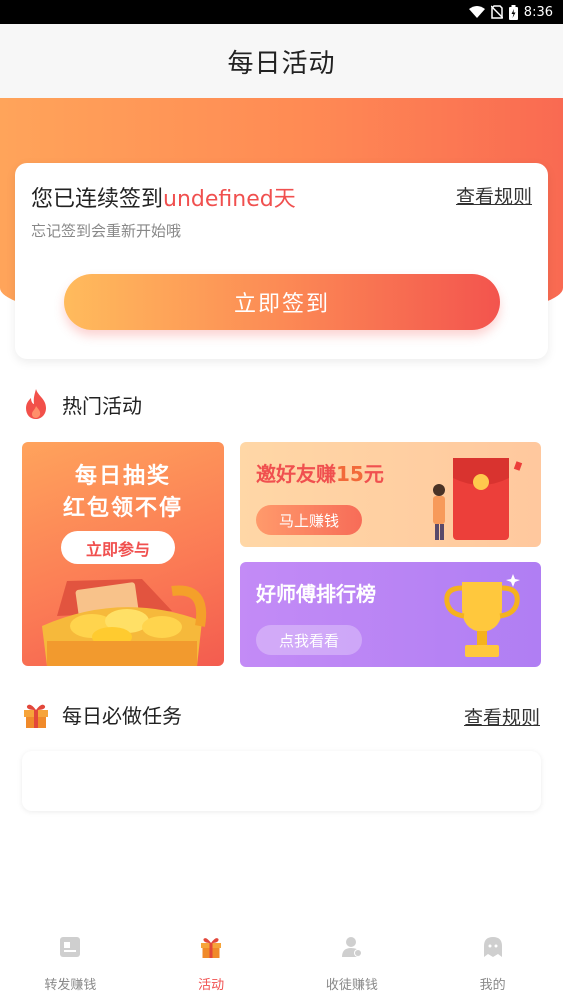  I want to click on sign-in-button: 立即签到, so click(282, 302).